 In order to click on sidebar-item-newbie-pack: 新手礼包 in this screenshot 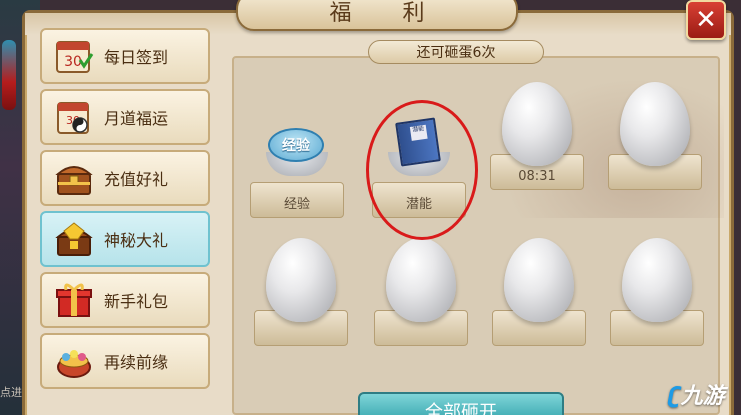, I will do `click(125, 300)`.